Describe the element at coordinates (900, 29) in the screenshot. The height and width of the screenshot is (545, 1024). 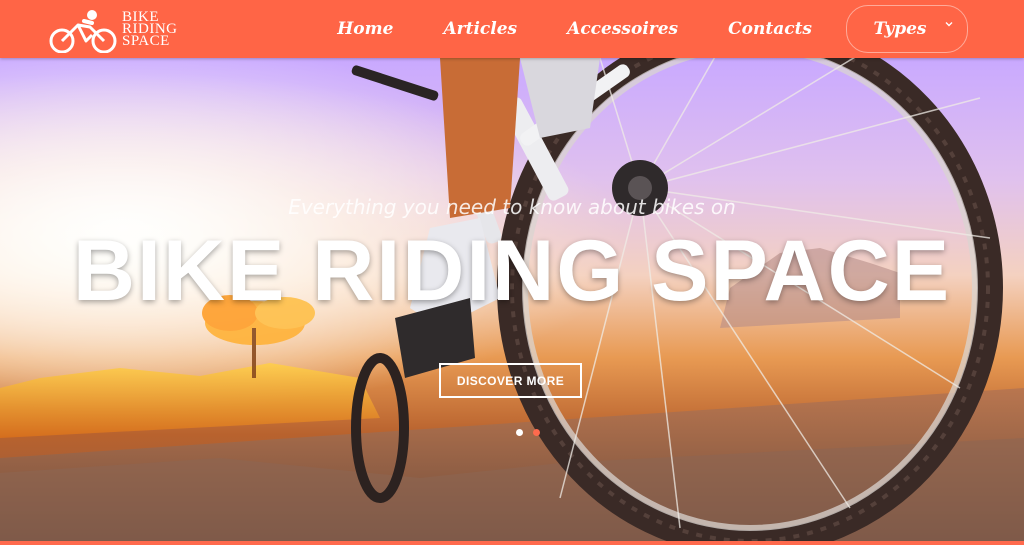
I see `nav-types-label: Types` at that location.